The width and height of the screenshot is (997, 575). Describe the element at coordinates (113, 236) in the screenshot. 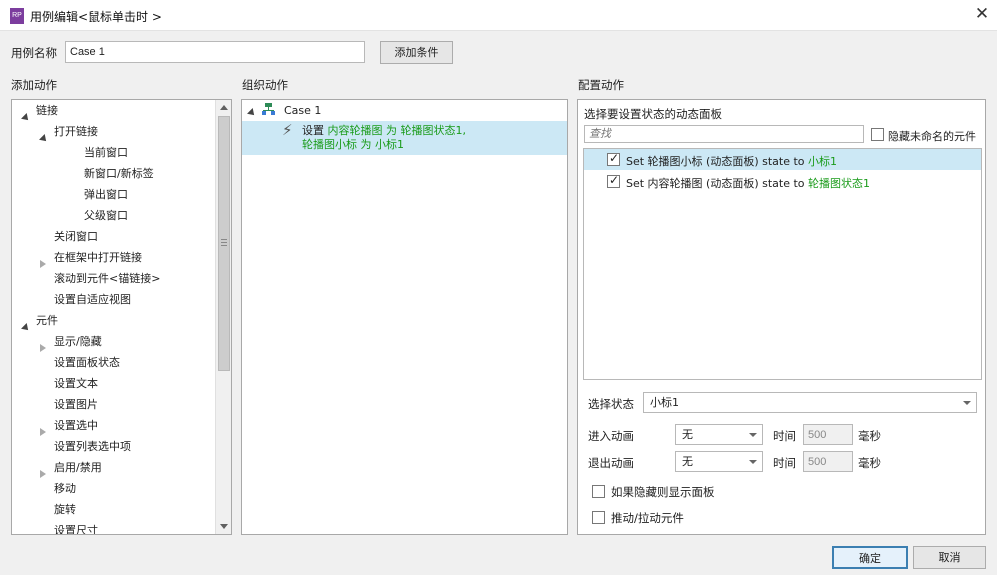

I see `tree-item: 关闭窗口` at that location.